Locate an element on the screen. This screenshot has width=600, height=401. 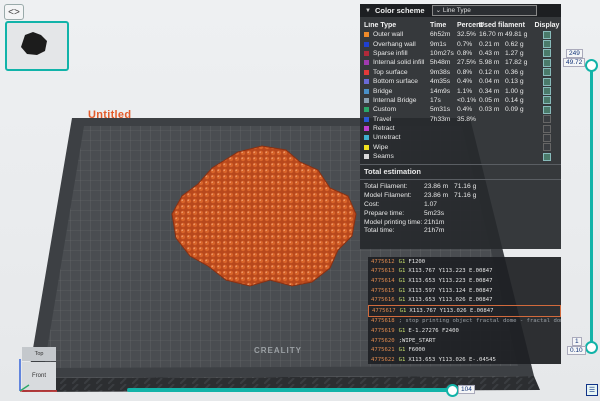
legend-weight: 1.27 g is located at coordinates (514, 53).